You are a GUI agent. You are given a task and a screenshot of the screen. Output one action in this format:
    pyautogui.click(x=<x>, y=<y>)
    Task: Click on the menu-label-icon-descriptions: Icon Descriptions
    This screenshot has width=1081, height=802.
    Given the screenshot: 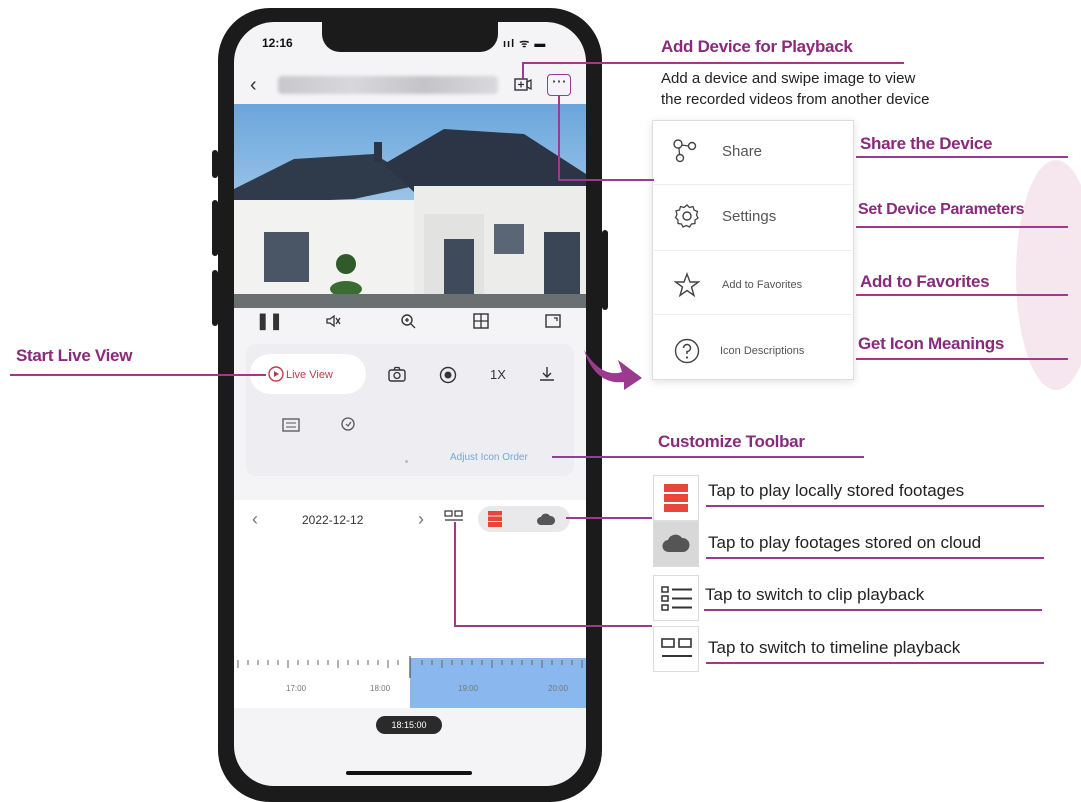 What is the action you would take?
    pyautogui.click(x=762, y=351)
    